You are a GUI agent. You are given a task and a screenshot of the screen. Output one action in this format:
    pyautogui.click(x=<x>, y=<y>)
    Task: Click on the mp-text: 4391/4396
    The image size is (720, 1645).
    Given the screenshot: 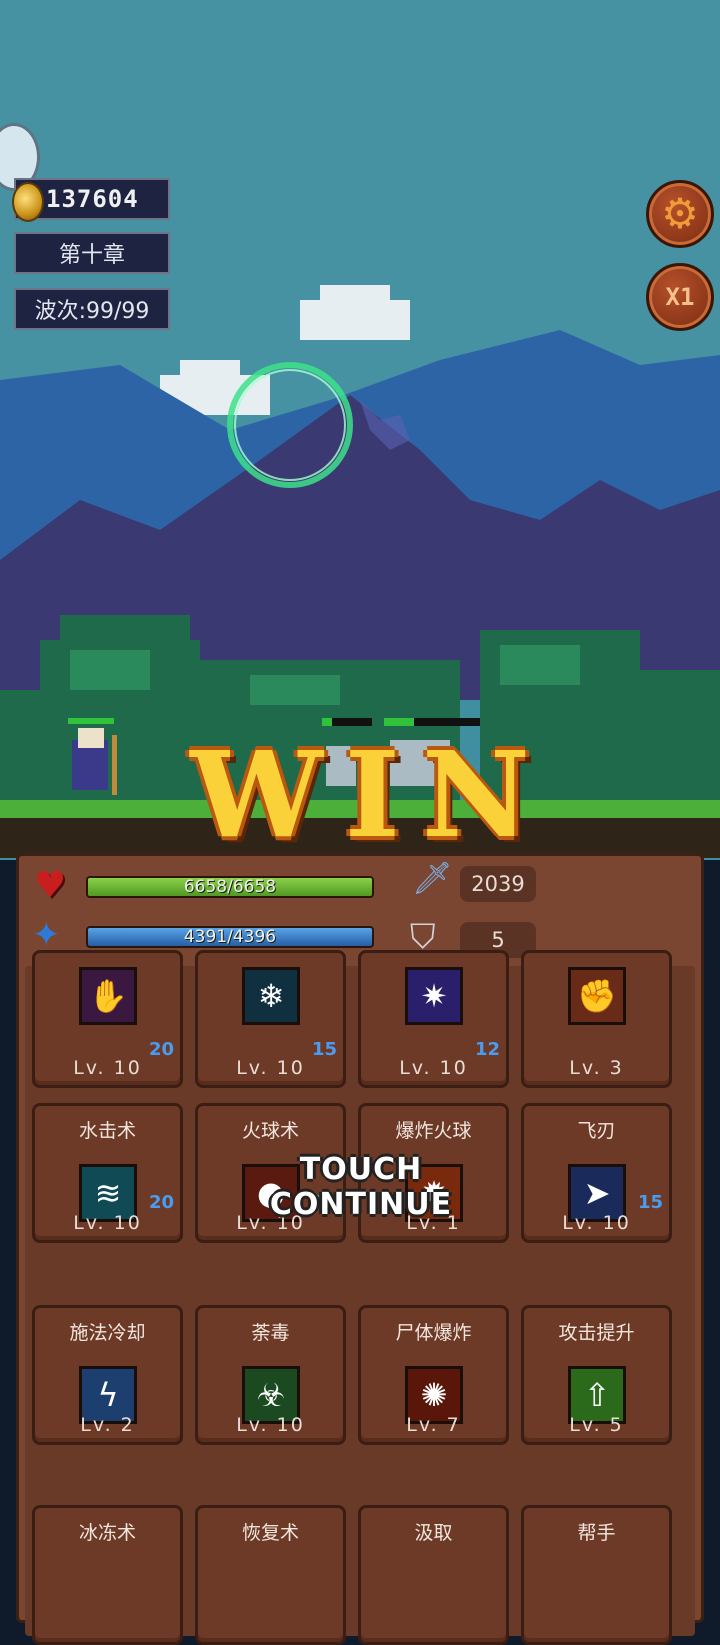 What is the action you would take?
    pyautogui.click(x=230, y=937)
    